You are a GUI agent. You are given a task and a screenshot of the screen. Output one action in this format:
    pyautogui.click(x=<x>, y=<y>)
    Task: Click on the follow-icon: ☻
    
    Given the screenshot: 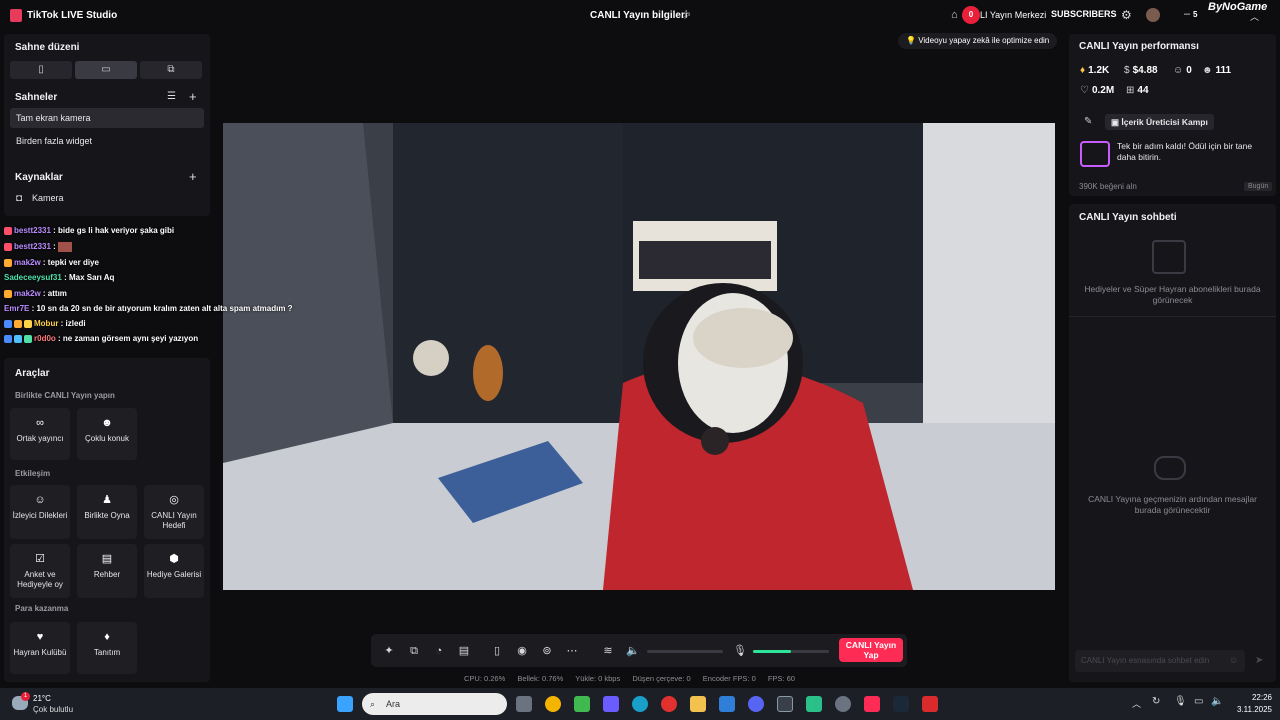 What is the action you would take?
    pyautogui.click(x=1207, y=70)
    